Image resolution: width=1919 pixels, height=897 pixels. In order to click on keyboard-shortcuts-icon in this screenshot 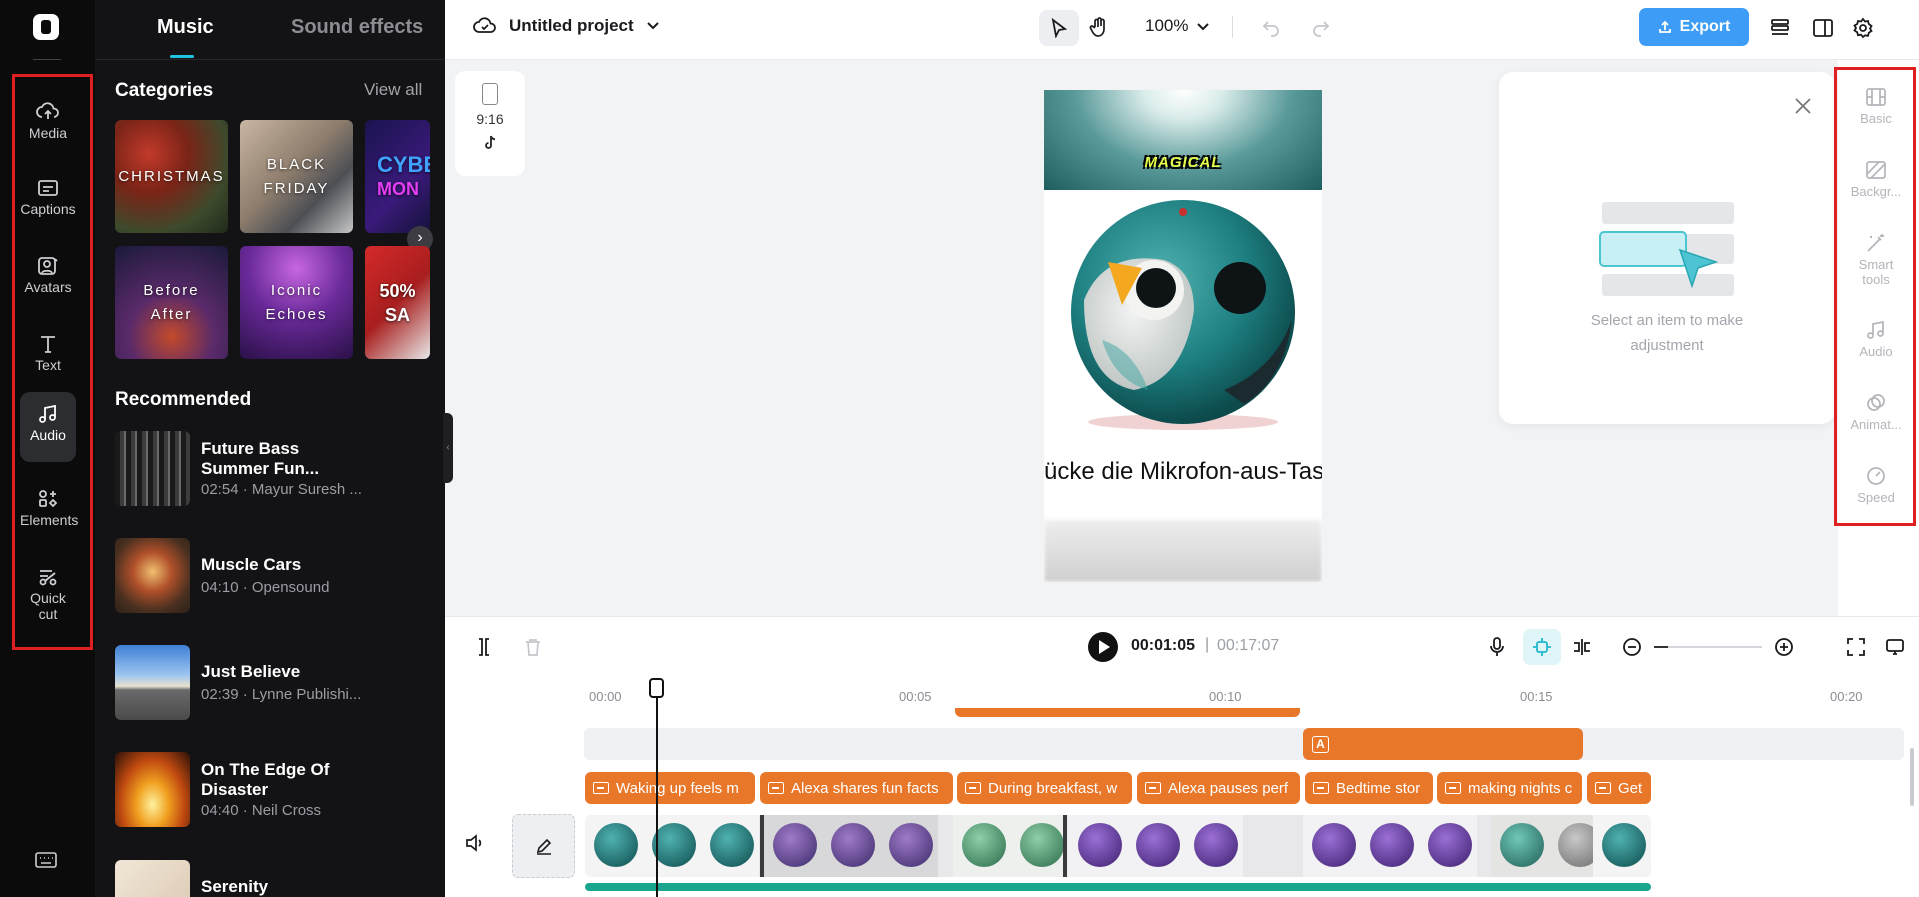, I will do `click(46, 862)`.